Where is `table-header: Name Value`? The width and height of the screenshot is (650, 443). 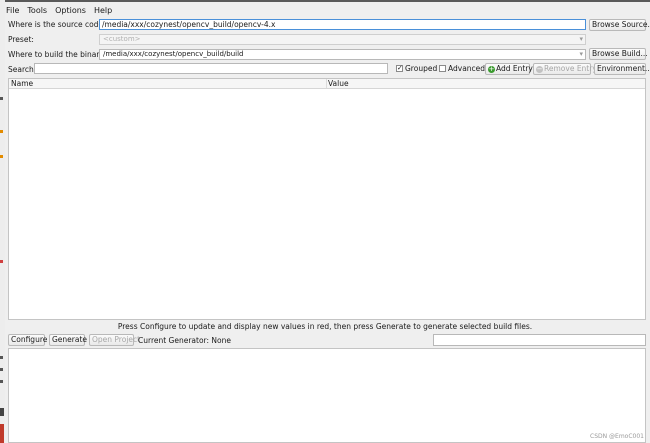
table-header: Name Value is located at coordinates (327, 84).